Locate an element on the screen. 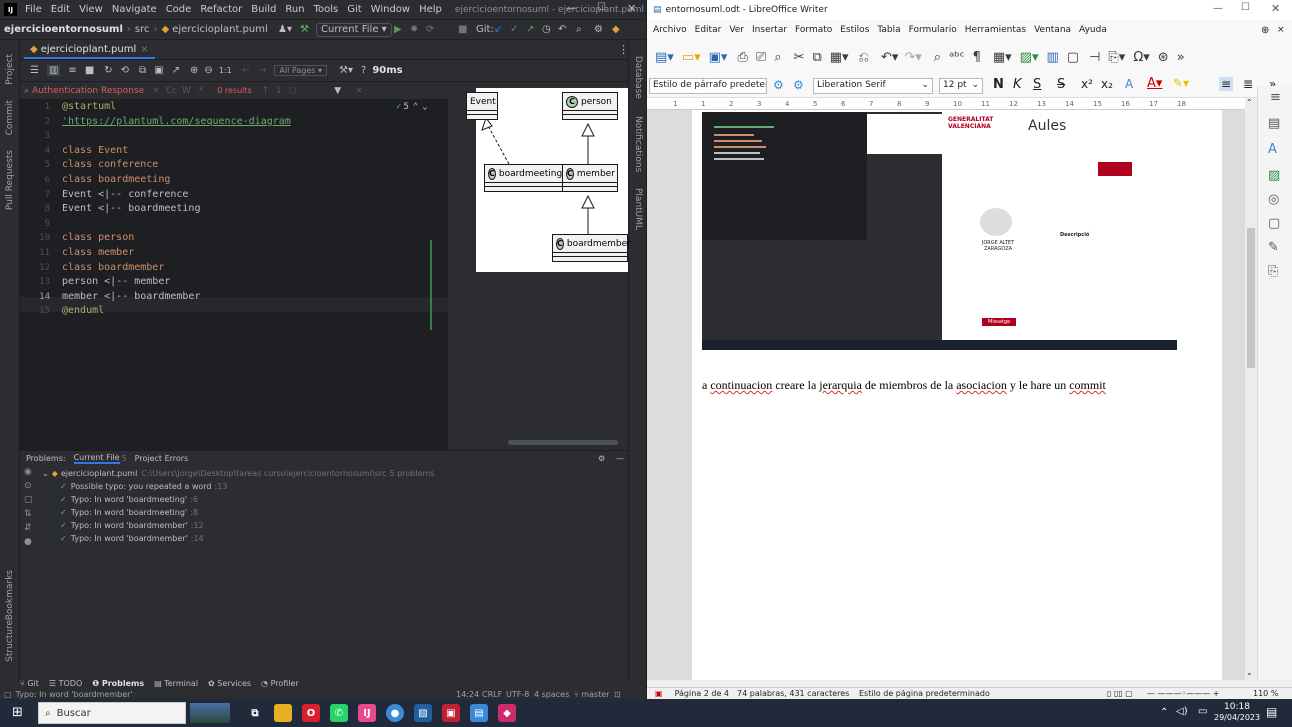  tray-chevron-icon: ⌃ is located at coordinates (1164, 712).